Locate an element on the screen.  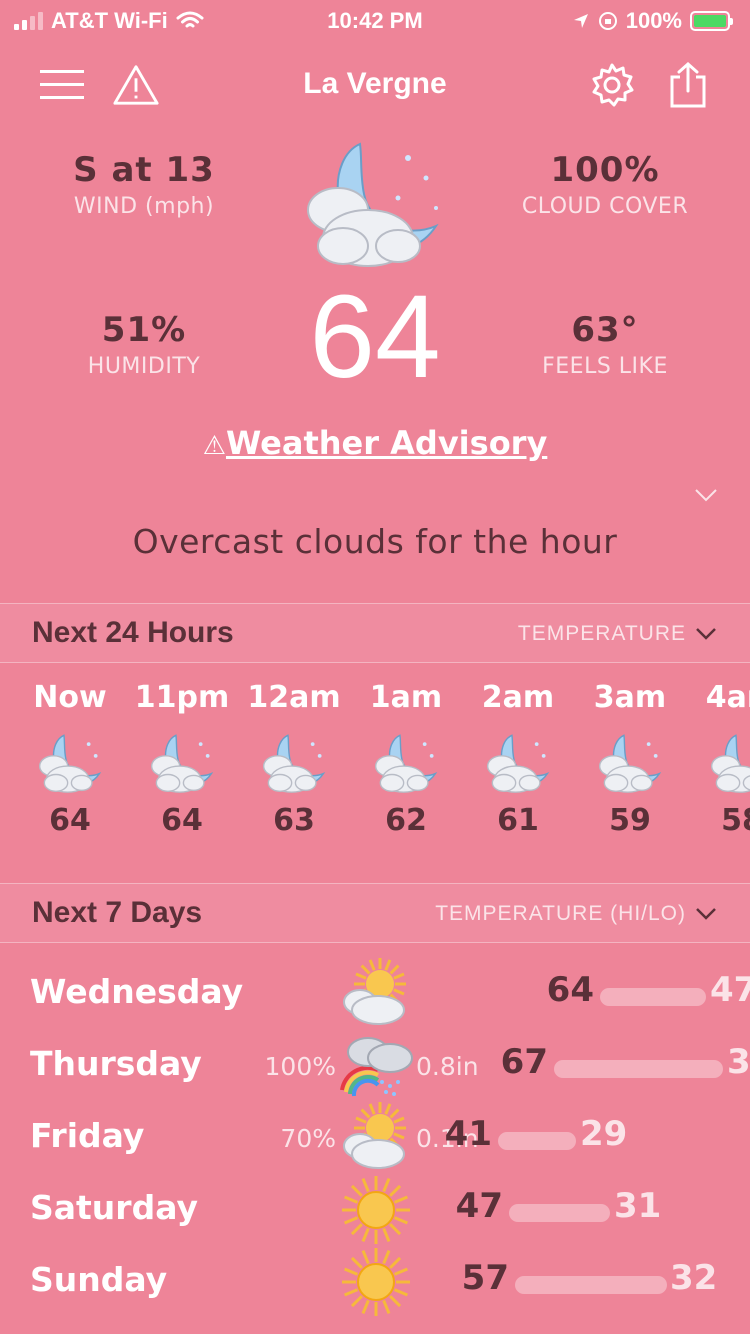
hourly-time: 1am is located at coordinates (406, 697).